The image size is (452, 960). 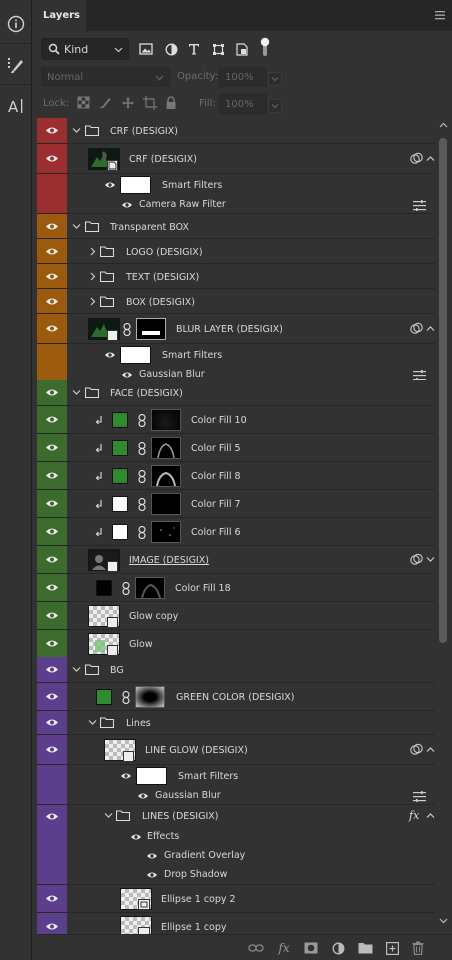 What do you see at coordinates (236, 875) in the screenshot?
I see `effect-row: Drop Shadow` at bounding box center [236, 875].